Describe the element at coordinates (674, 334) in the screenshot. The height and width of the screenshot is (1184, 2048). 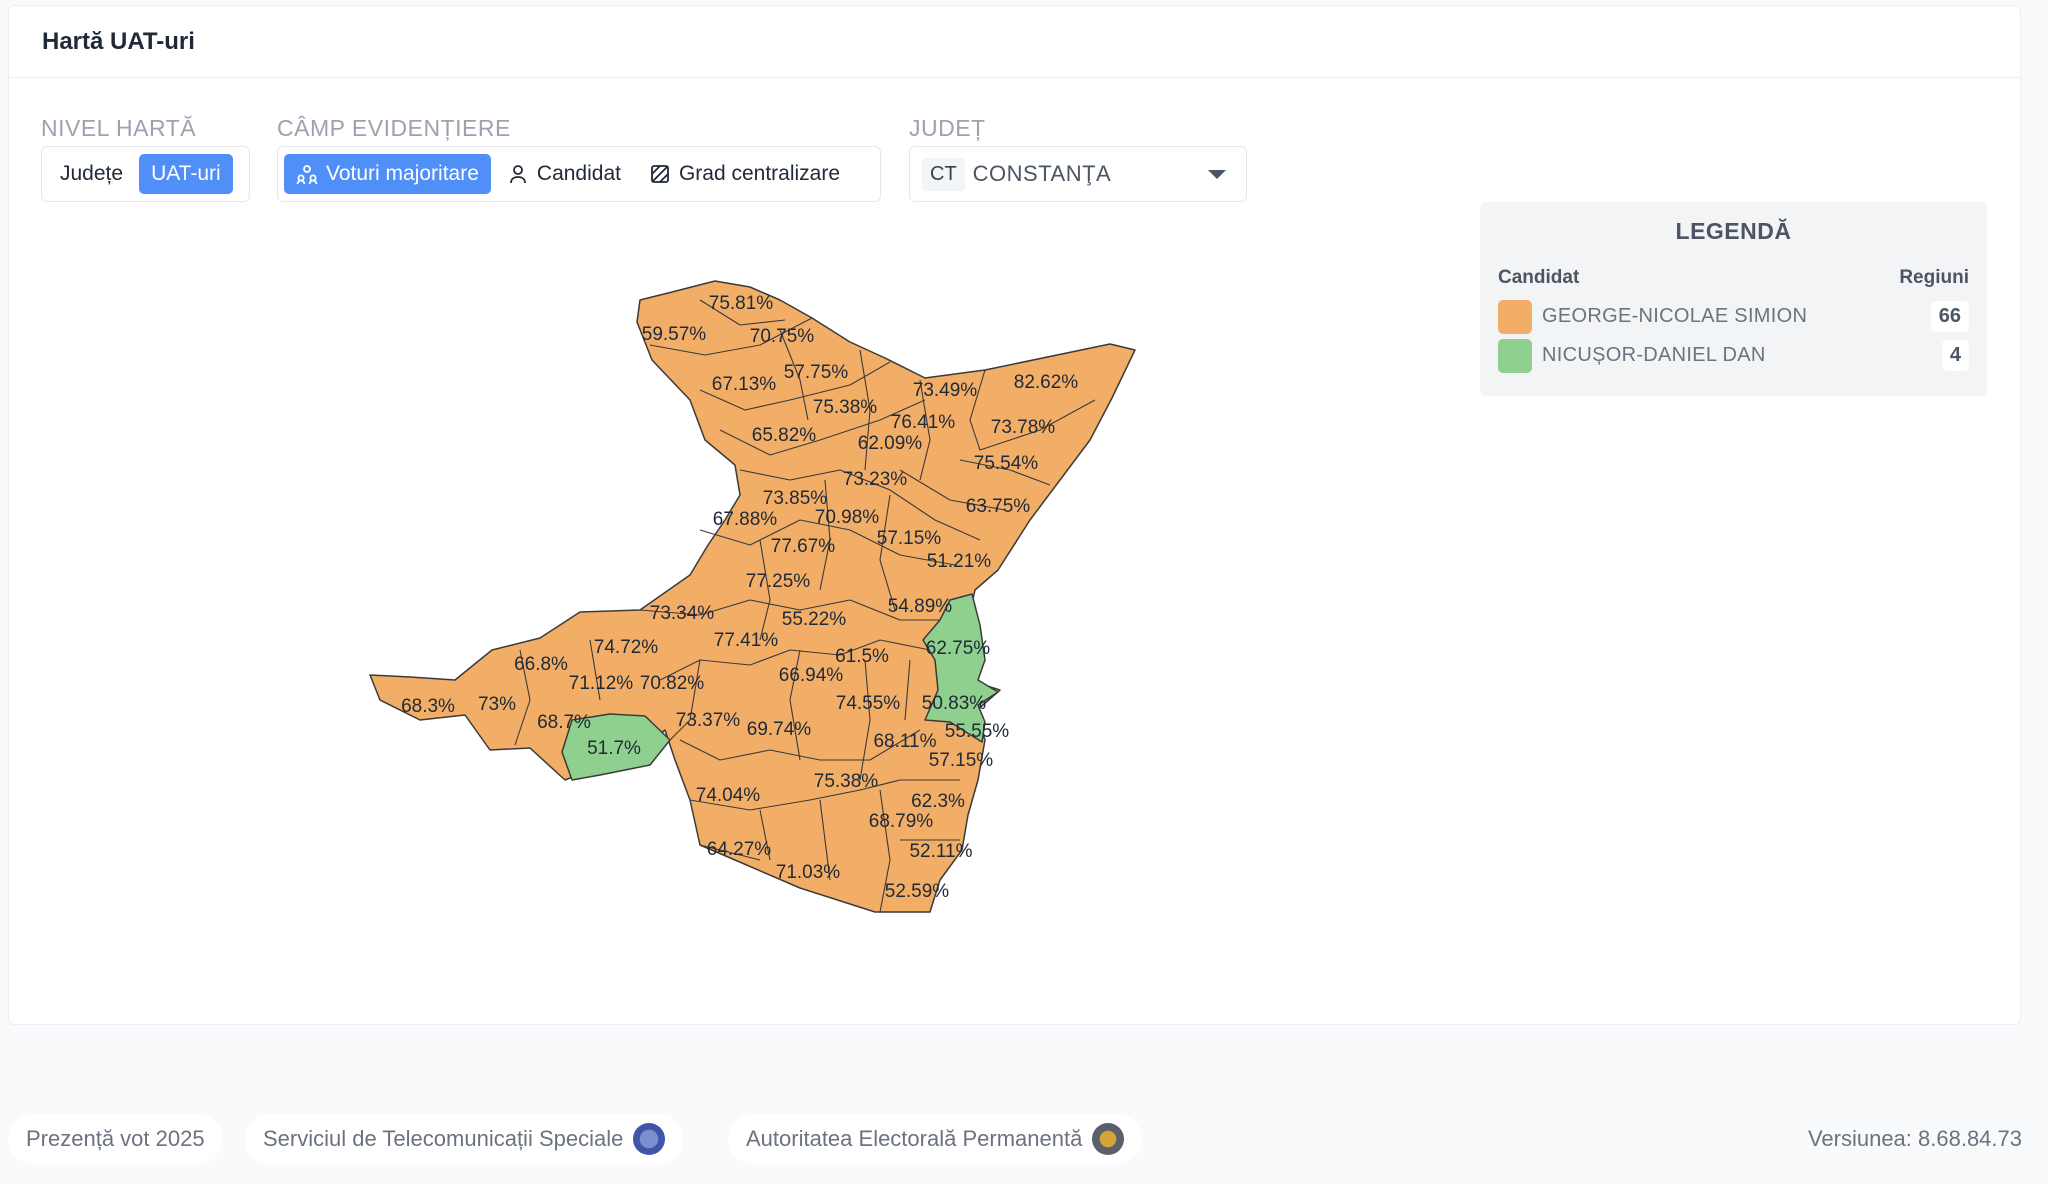
I see `uat-label: 59.57%` at that location.